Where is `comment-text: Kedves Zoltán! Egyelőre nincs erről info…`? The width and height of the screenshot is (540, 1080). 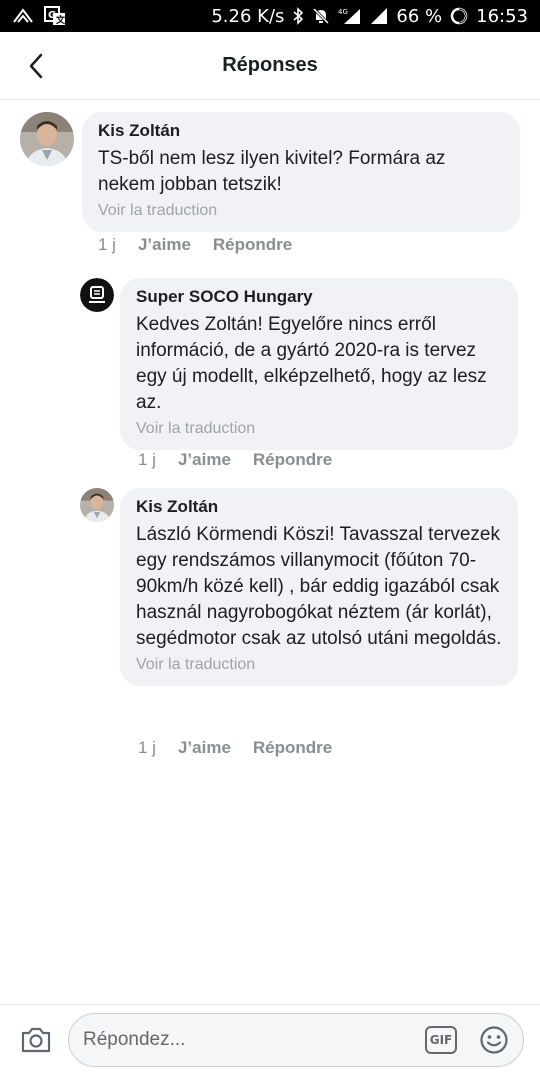 comment-text: Kedves Zoltán! Egyelőre nincs erről info… is located at coordinates (311, 363).